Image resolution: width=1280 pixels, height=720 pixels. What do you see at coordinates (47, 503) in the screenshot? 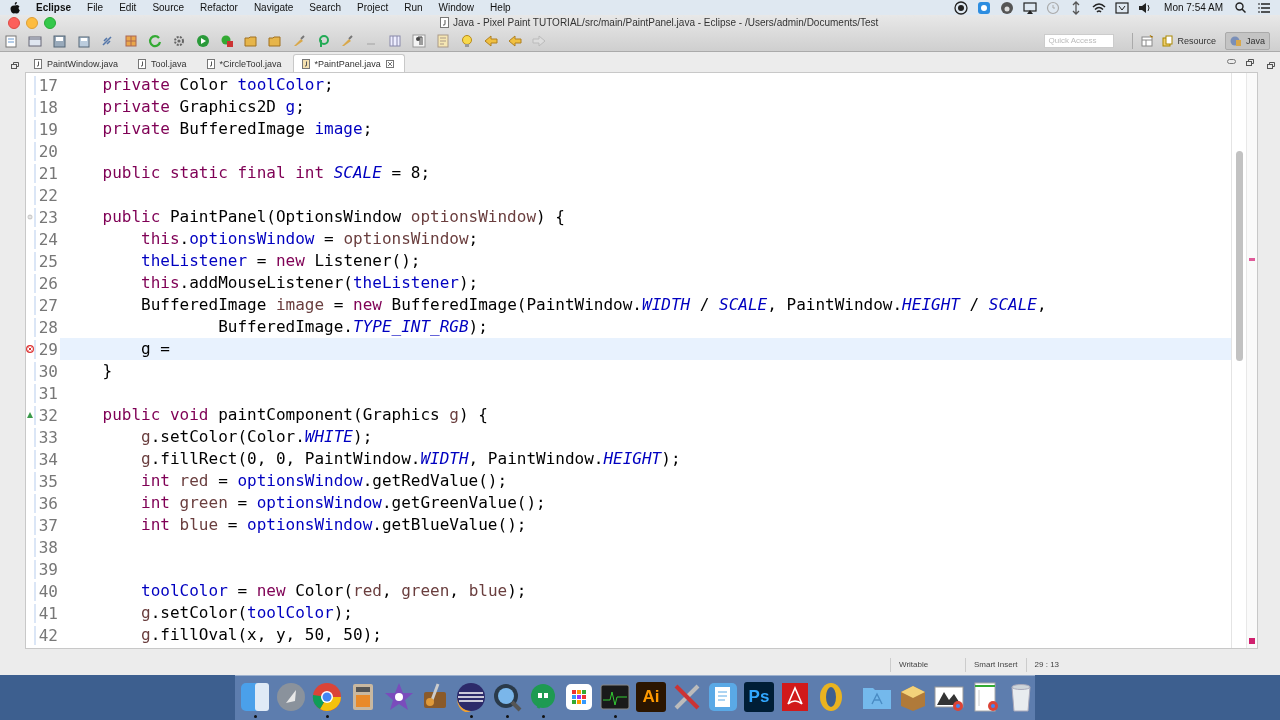
I see `line-number: 36` at bounding box center [47, 503].